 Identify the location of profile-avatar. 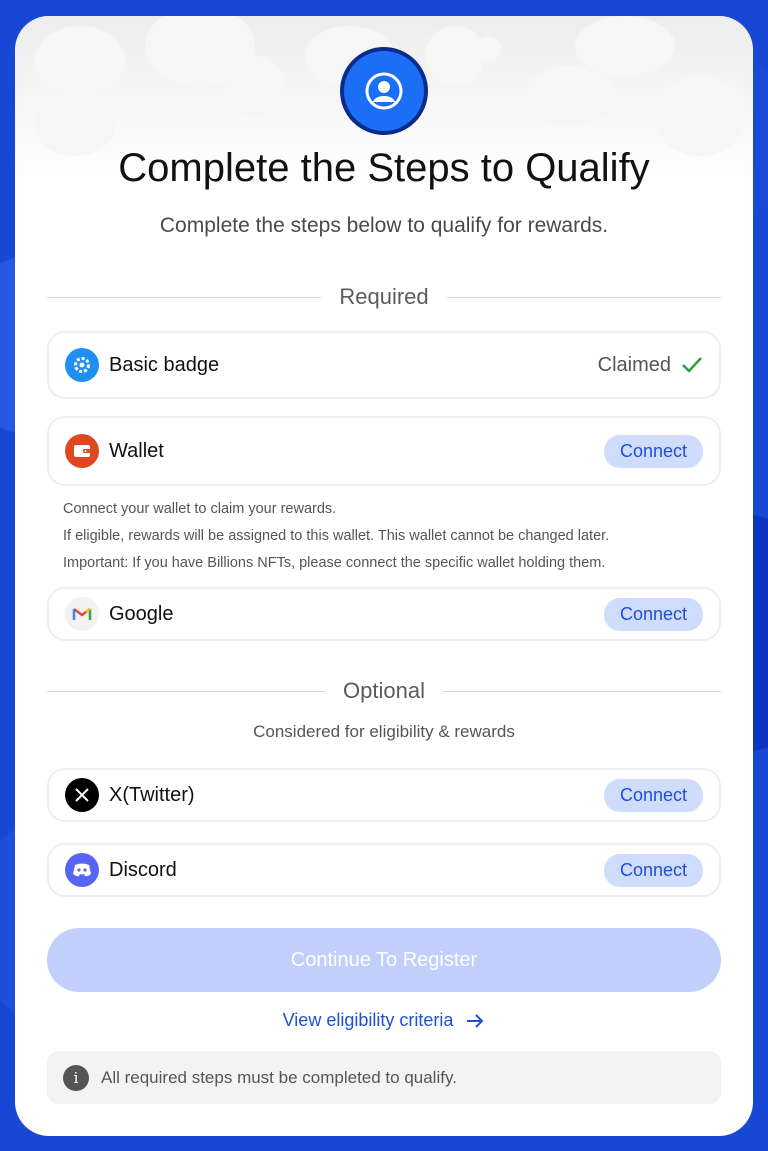
(384, 91).